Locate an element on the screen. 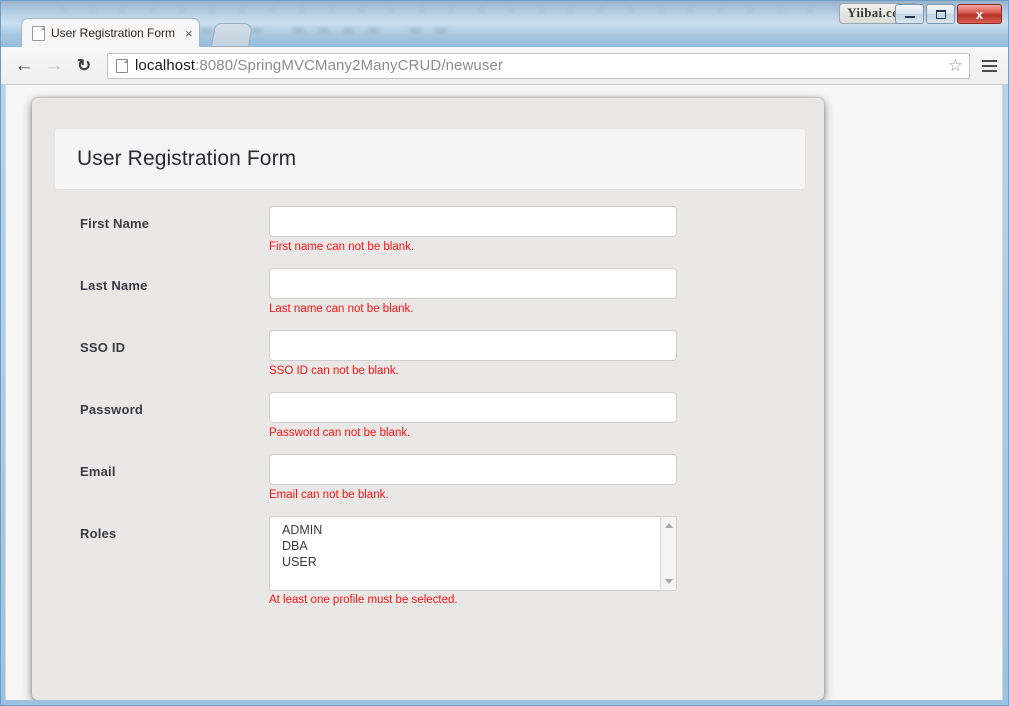 The width and height of the screenshot is (1009, 706). panel-heading: User Registration Form is located at coordinates (430, 159).